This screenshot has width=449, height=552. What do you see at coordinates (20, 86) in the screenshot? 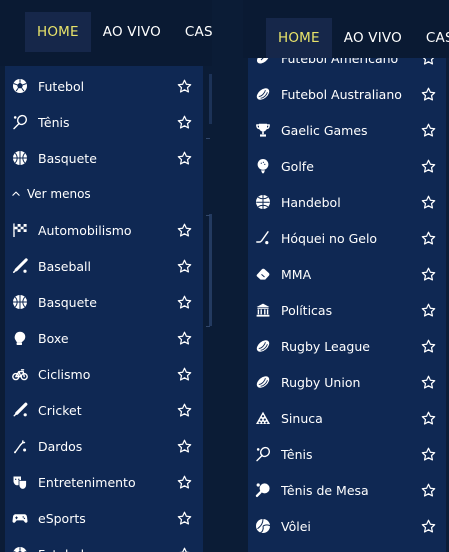
I see `soccer-ball-icon` at bounding box center [20, 86].